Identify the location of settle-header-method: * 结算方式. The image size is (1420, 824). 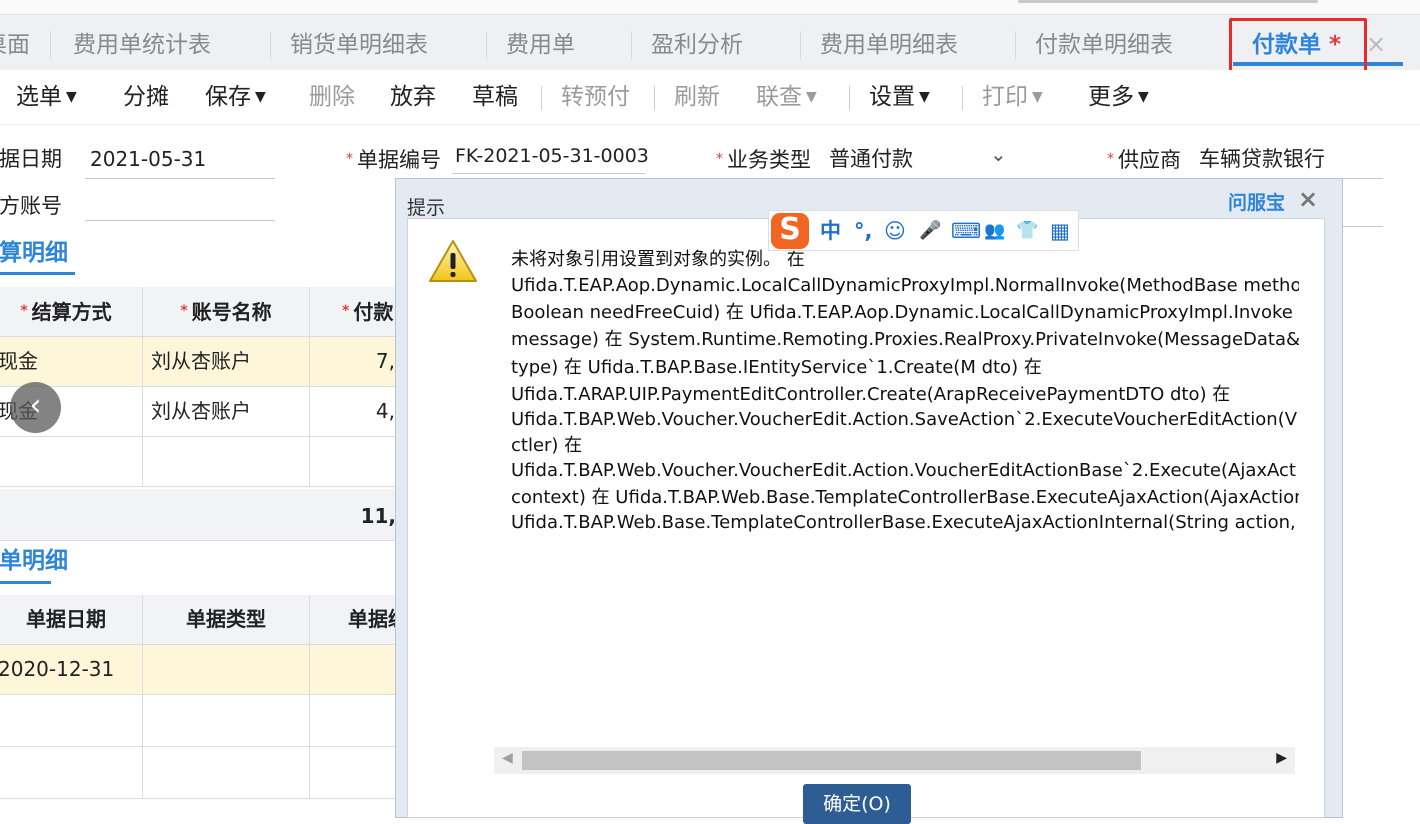
(71, 312).